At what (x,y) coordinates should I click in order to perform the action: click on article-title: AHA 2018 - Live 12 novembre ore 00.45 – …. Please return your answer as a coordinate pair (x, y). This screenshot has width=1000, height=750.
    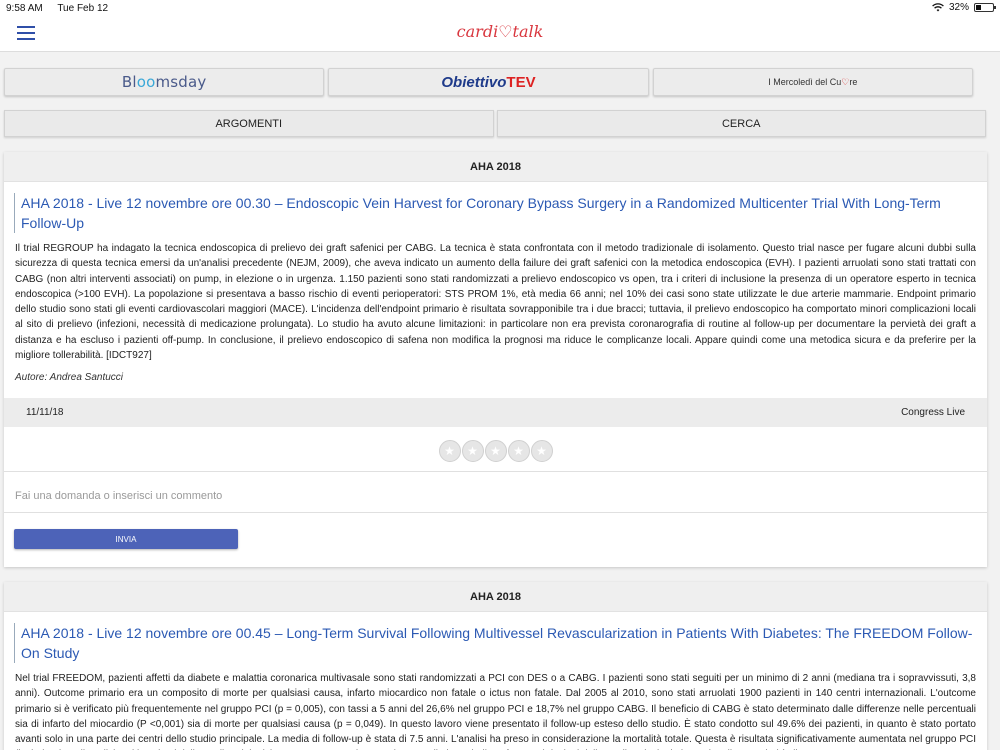
    Looking at the image, I should click on (495, 643).